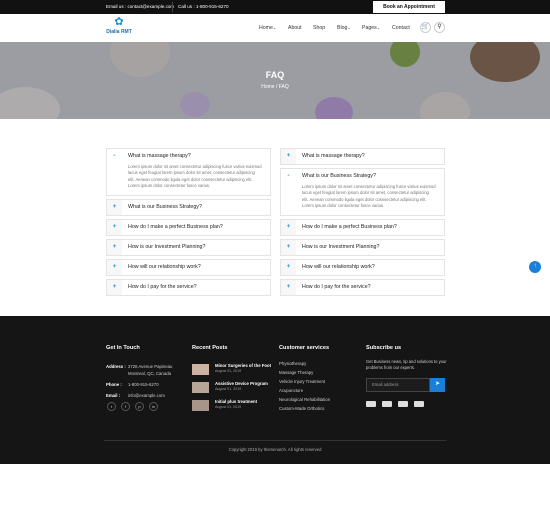 The height and width of the screenshot is (520, 550). What do you see at coordinates (139, 406) in the screenshot?
I see `pinterest-icon: p` at bounding box center [139, 406].